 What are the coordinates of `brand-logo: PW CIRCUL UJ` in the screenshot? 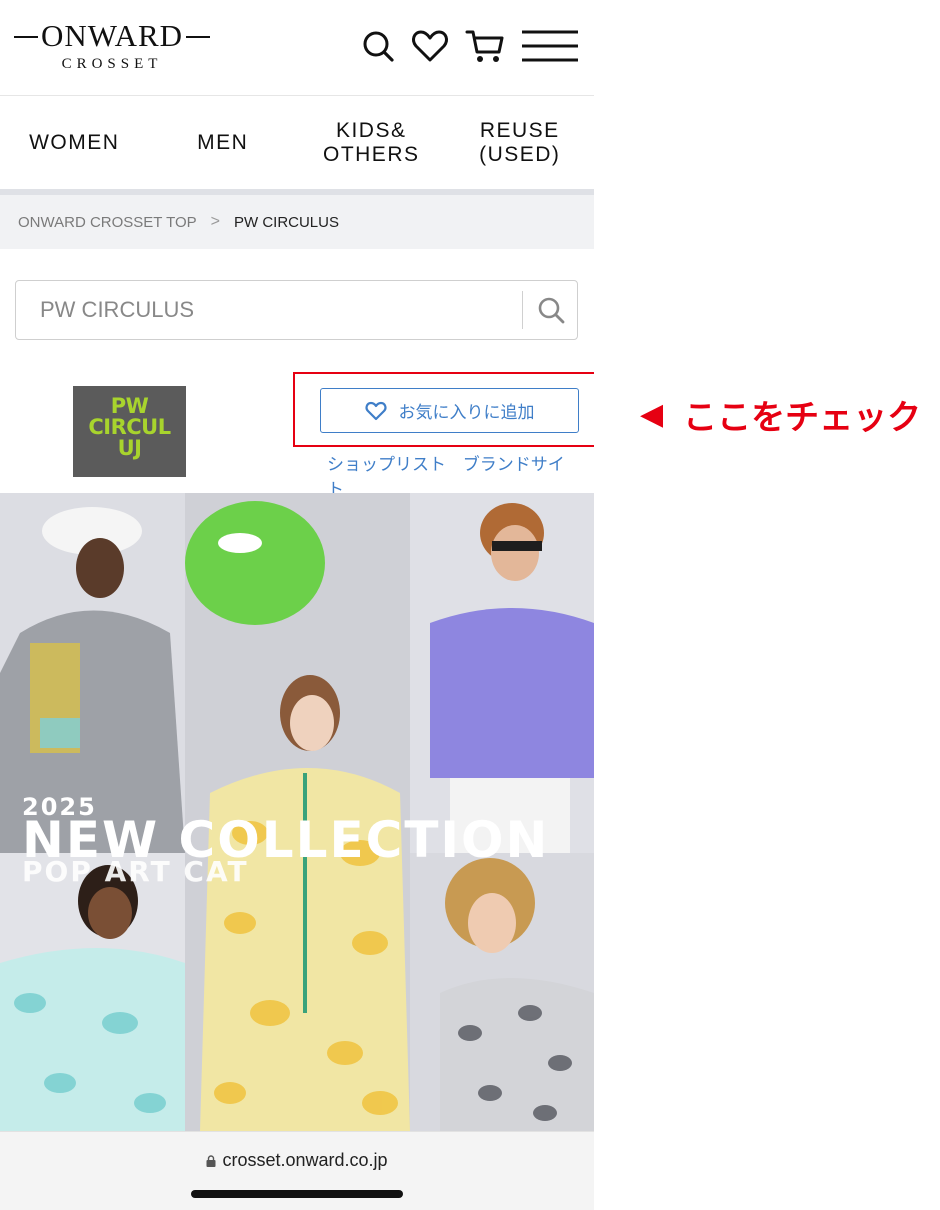 It's located at (129, 431).